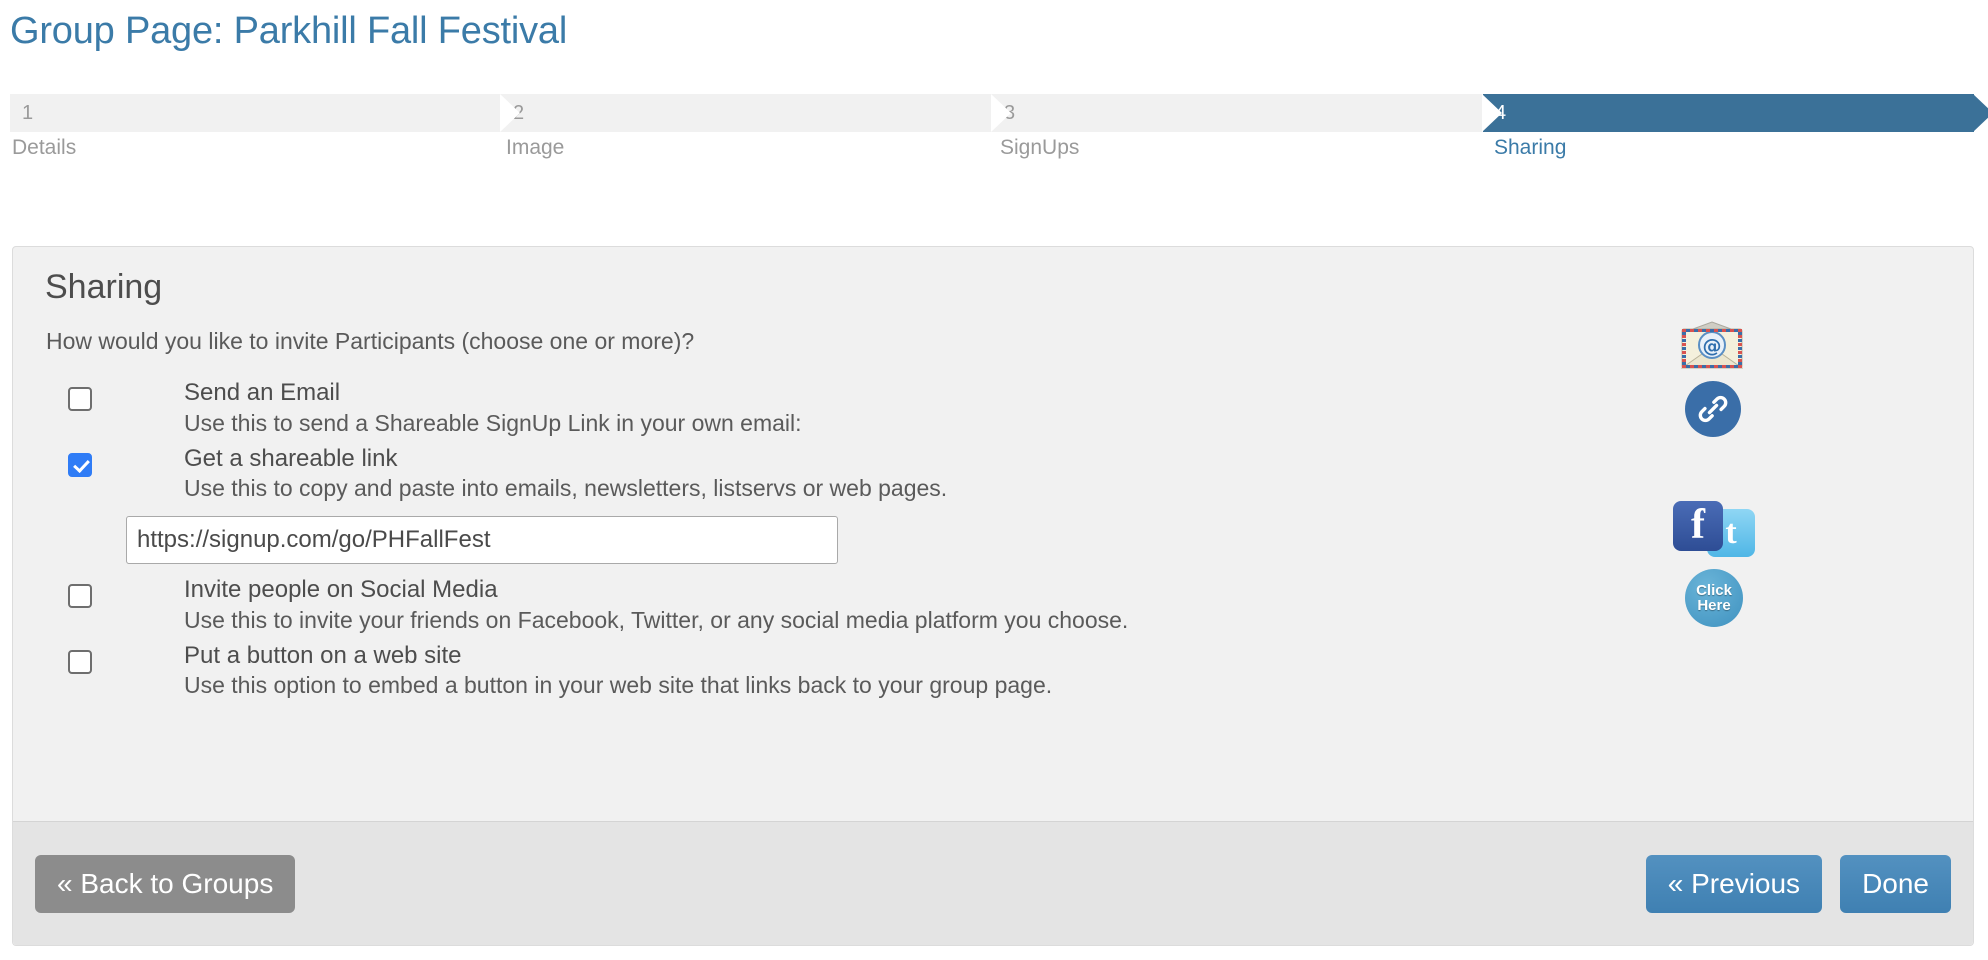  I want to click on wizard-step-label-image: Image, so click(739, 151).